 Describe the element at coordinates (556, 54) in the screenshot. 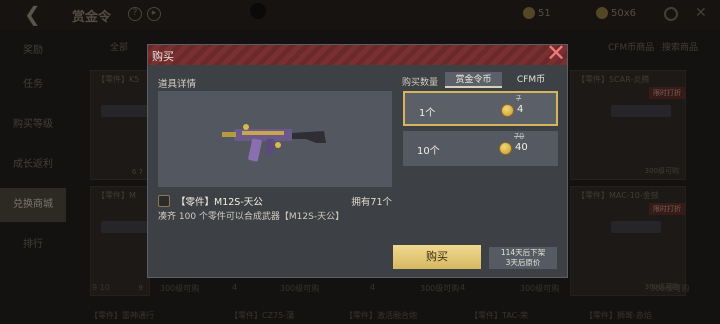

I see `close-dialog-icon: ✕` at that location.